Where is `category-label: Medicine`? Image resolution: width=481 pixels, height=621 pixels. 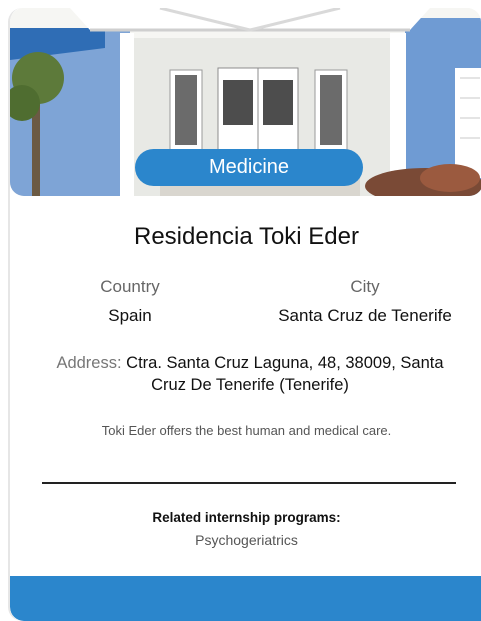 category-label: Medicine is located at coordinates (249, 167).